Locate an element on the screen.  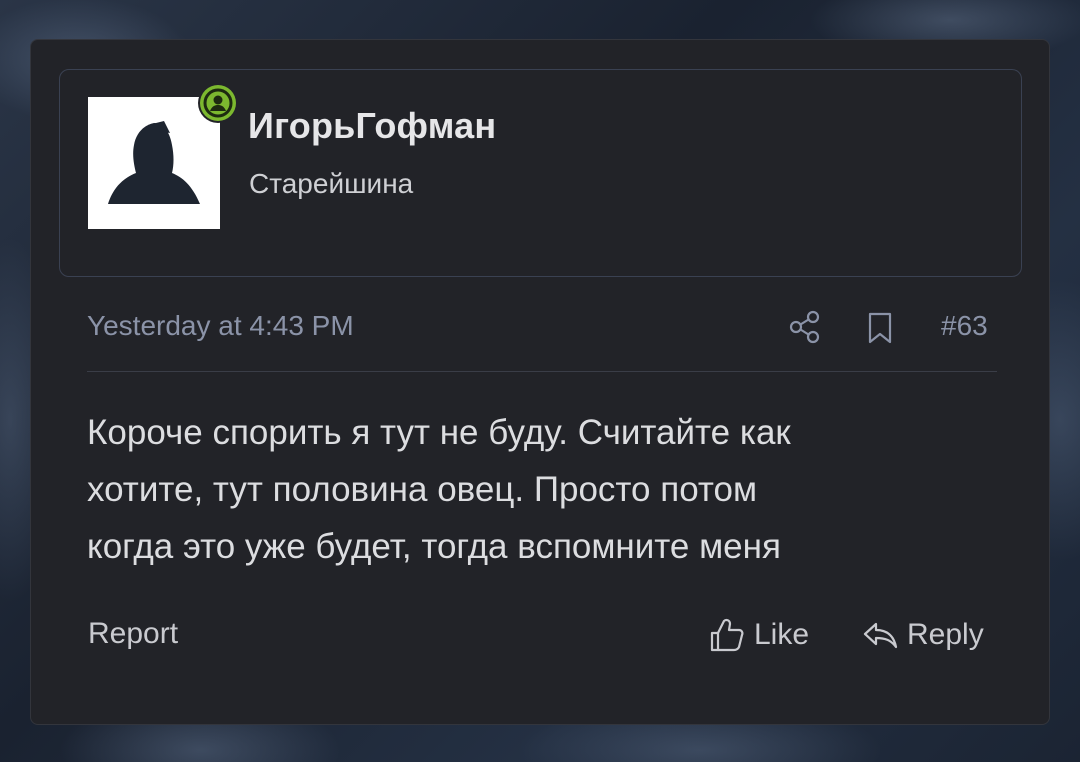
divider is located at coordinates (542, 371).